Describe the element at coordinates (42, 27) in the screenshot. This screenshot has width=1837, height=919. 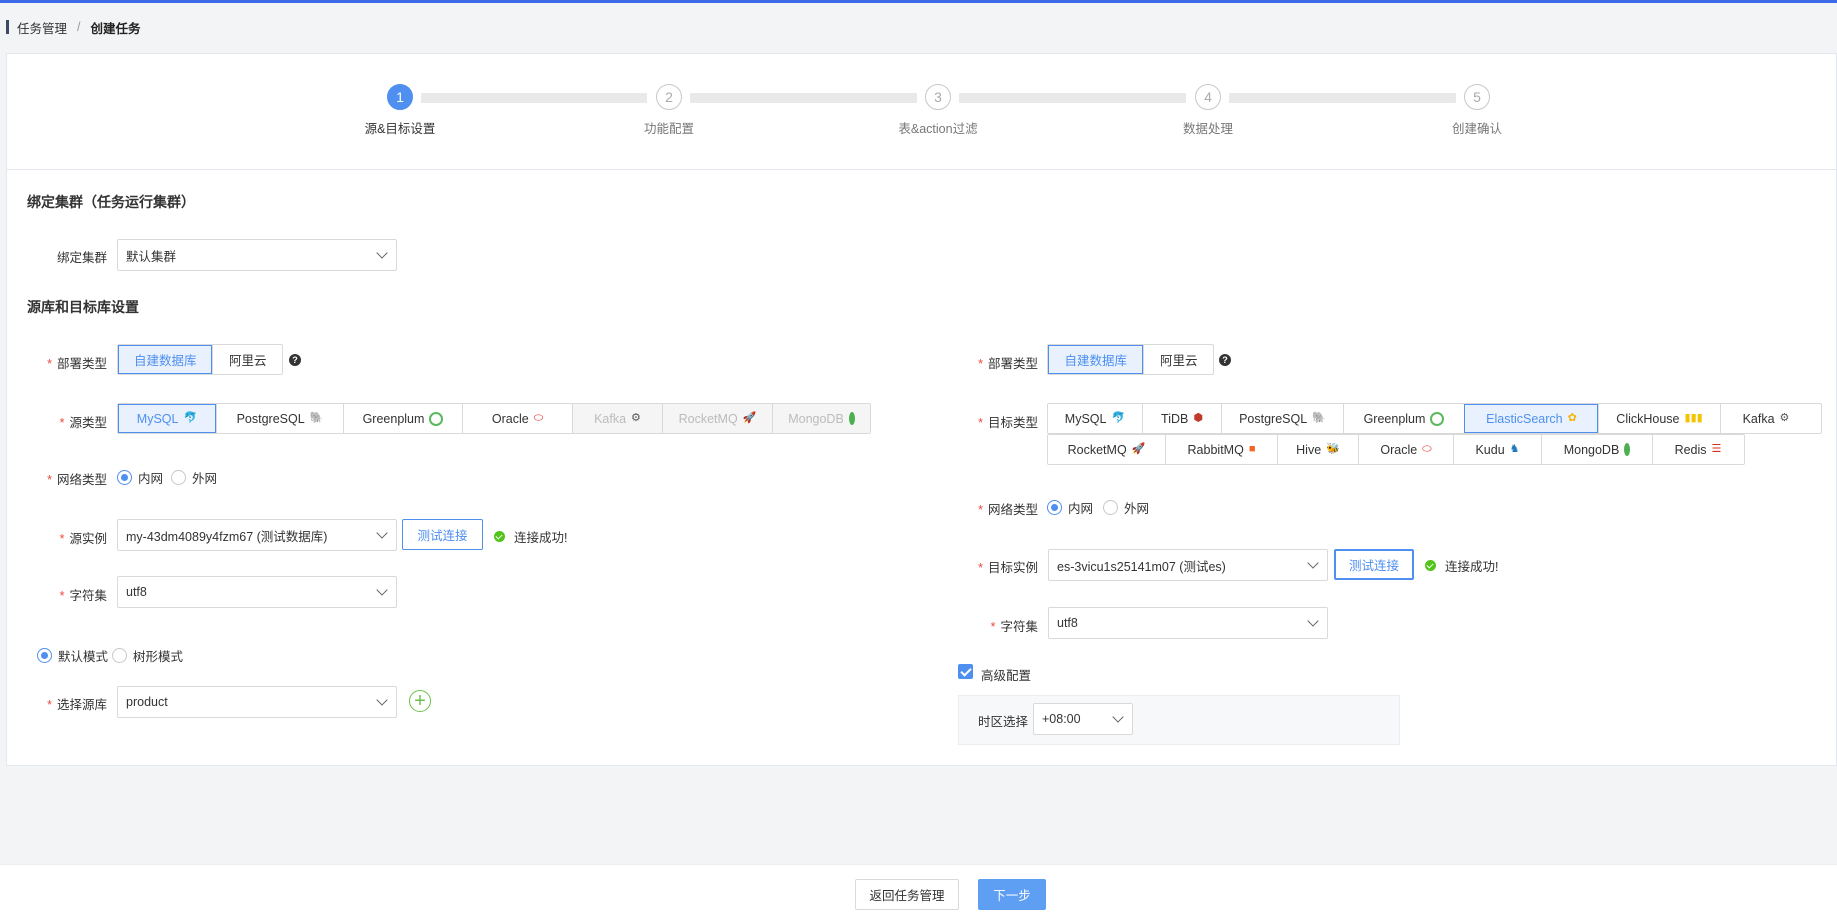
I see `breadcrumb-parent-link: 任务管理` at that location.